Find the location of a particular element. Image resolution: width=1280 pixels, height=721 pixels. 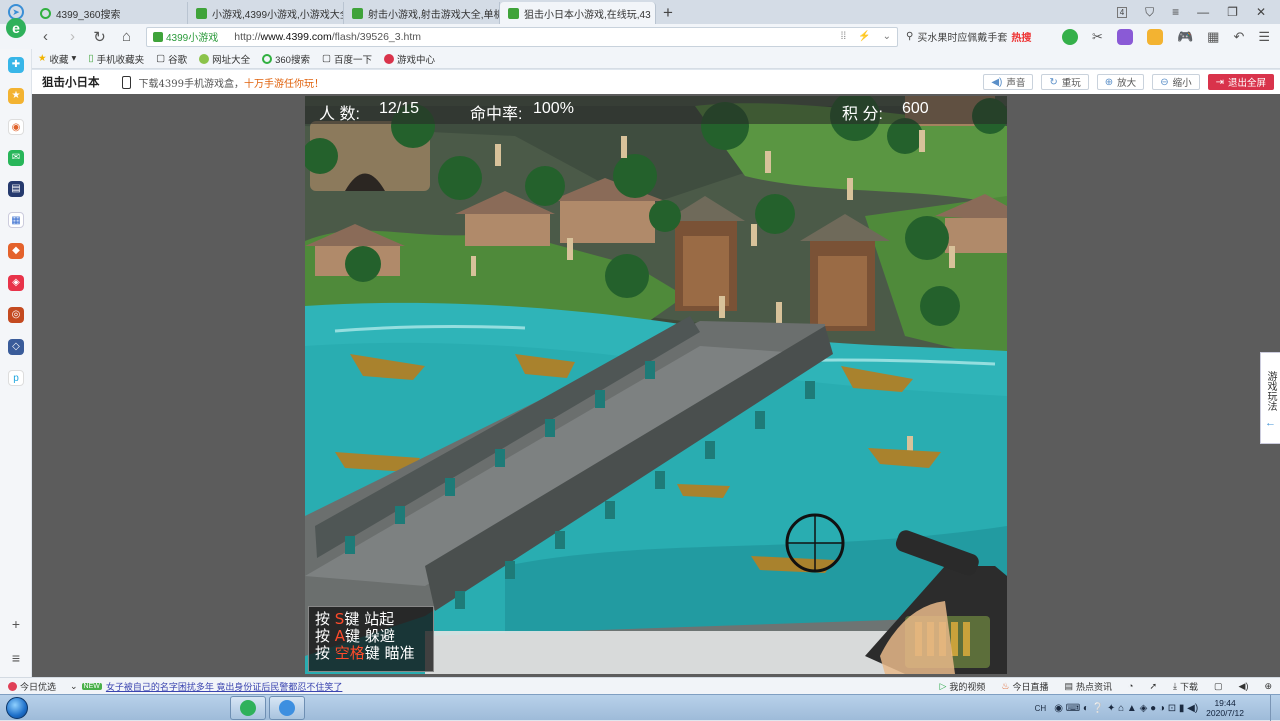

news-ticker: ⌄ NEW 女子被自己的名字困扰多年 竟出身份证后民警都忍不住笑了 is located at coordinates (206, 686).